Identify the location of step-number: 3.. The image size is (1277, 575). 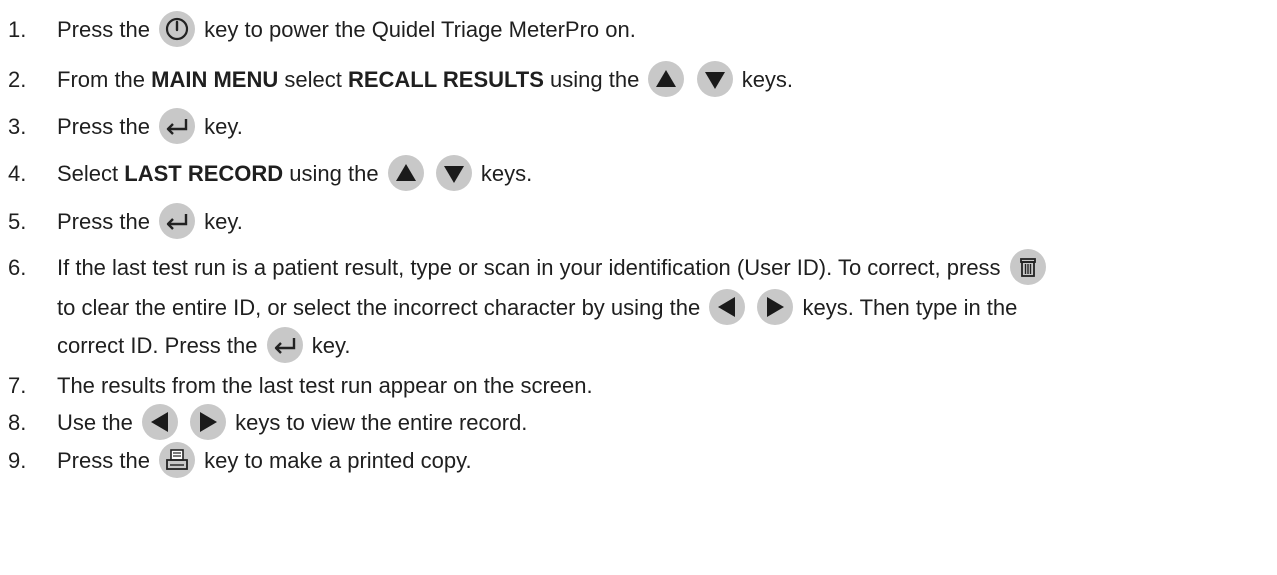
(17, 126).